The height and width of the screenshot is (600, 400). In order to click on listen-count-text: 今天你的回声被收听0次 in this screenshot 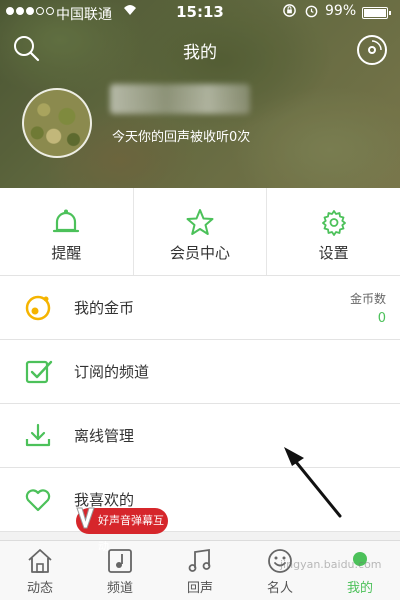, I will do `click(181, 137)`.